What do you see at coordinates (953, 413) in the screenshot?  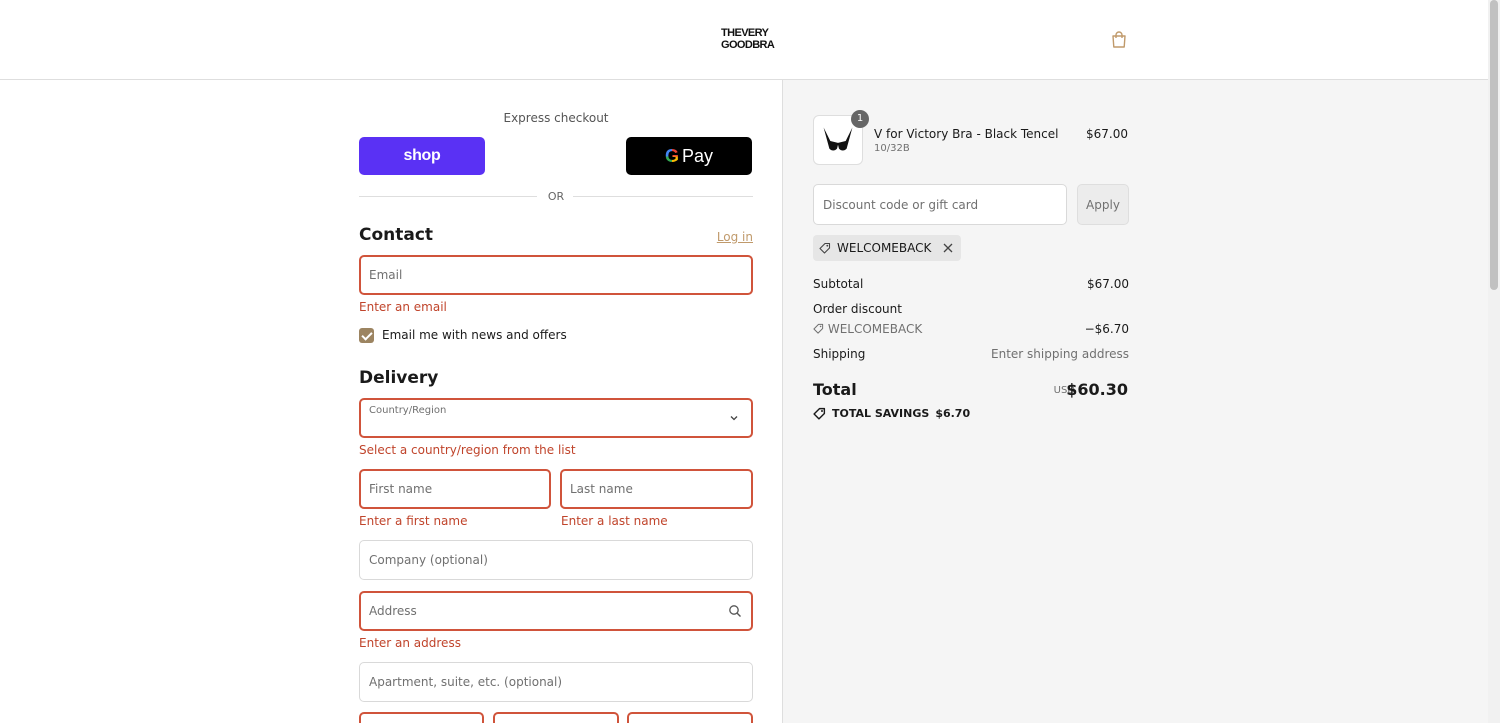 I see `savings-value: $6.70` at bounding box center [953, 413].